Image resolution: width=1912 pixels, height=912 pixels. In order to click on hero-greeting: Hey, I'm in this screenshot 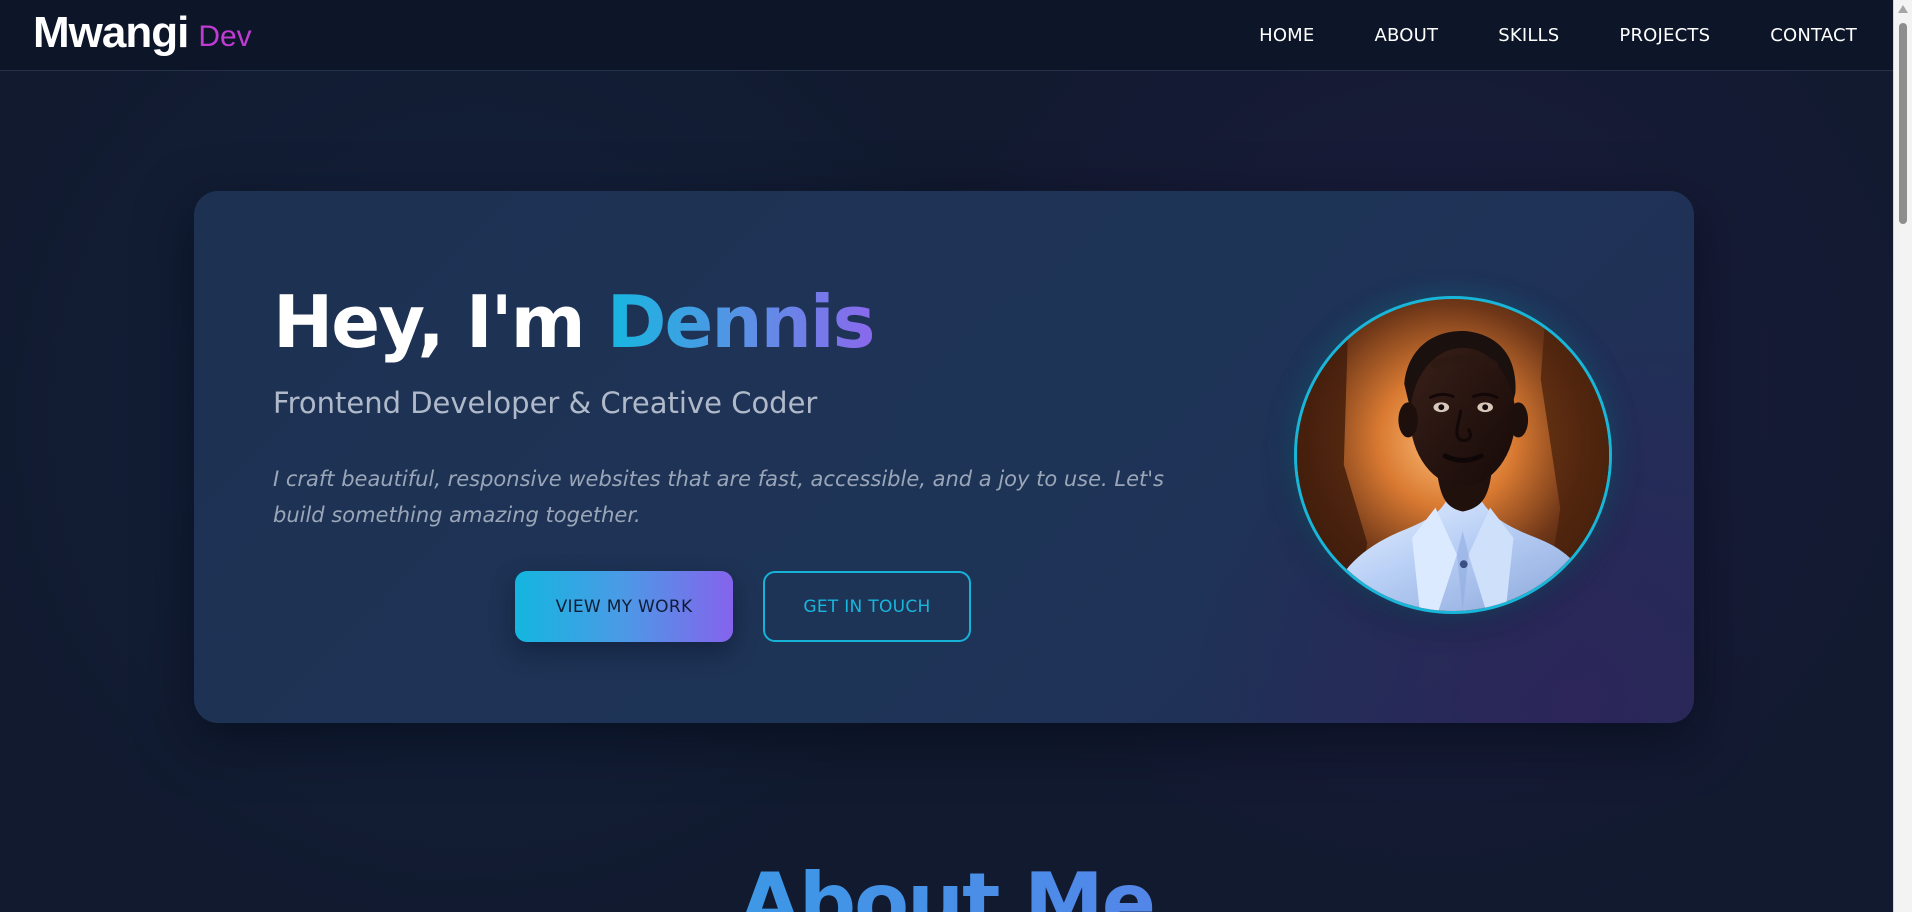, I will do `click(440, 322)`.